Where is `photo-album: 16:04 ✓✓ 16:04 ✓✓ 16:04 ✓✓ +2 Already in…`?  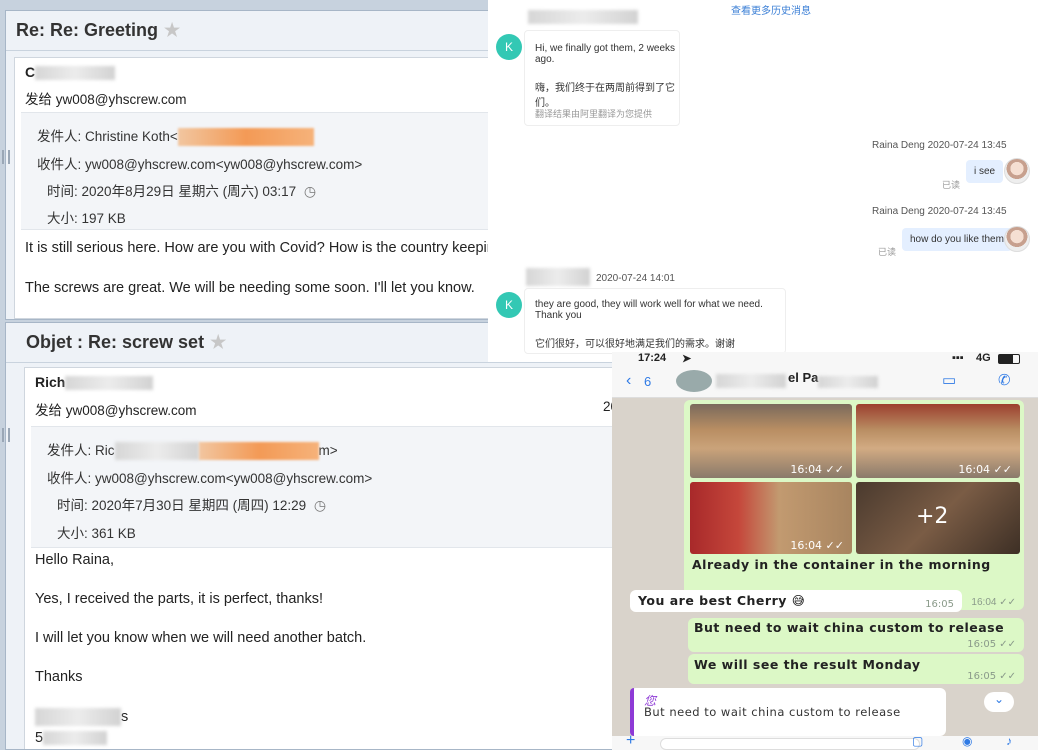 photo-album: 16:04 ✓✓ 16:04 ✓✓ 16:04 ✓✓ +2 Already in… is located at coordinates (854, 505).